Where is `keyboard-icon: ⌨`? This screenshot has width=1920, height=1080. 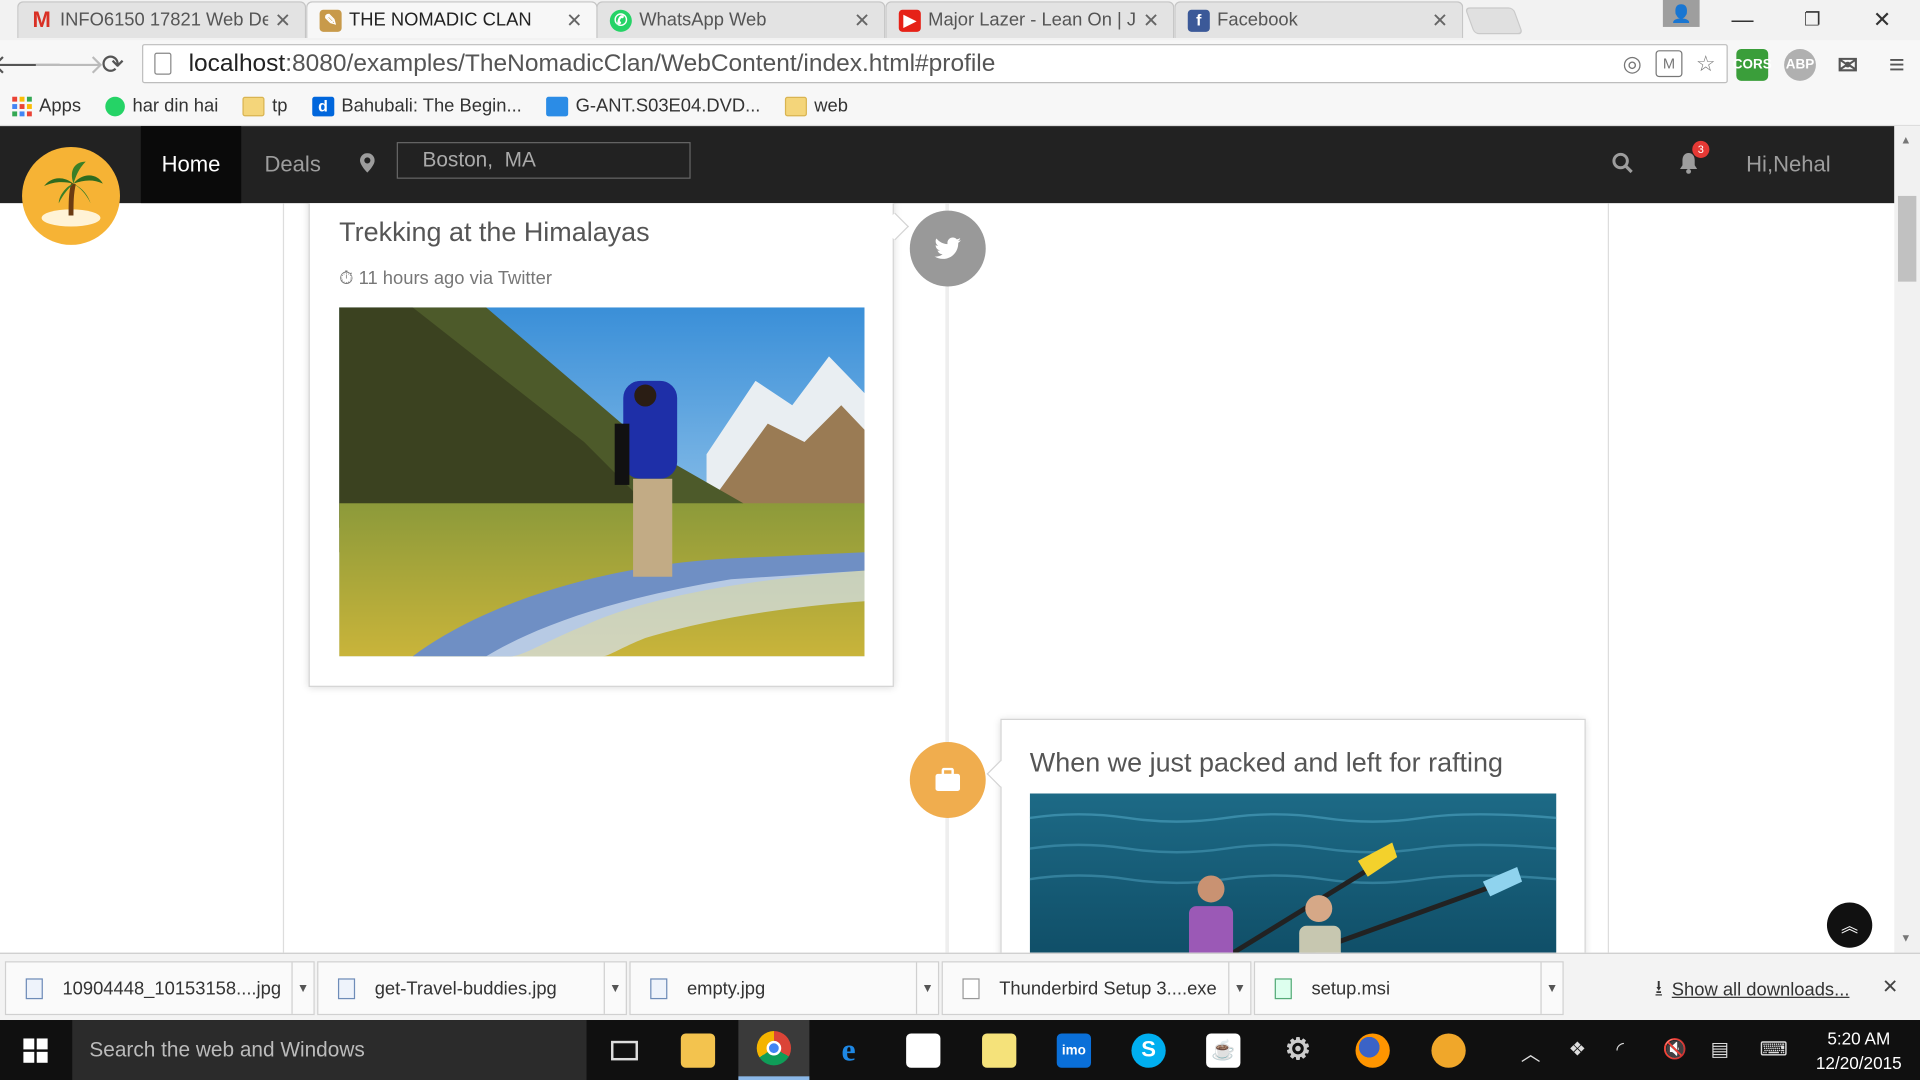 keyboard-icon: ⌨ is located at coordinates (1774, 1049).